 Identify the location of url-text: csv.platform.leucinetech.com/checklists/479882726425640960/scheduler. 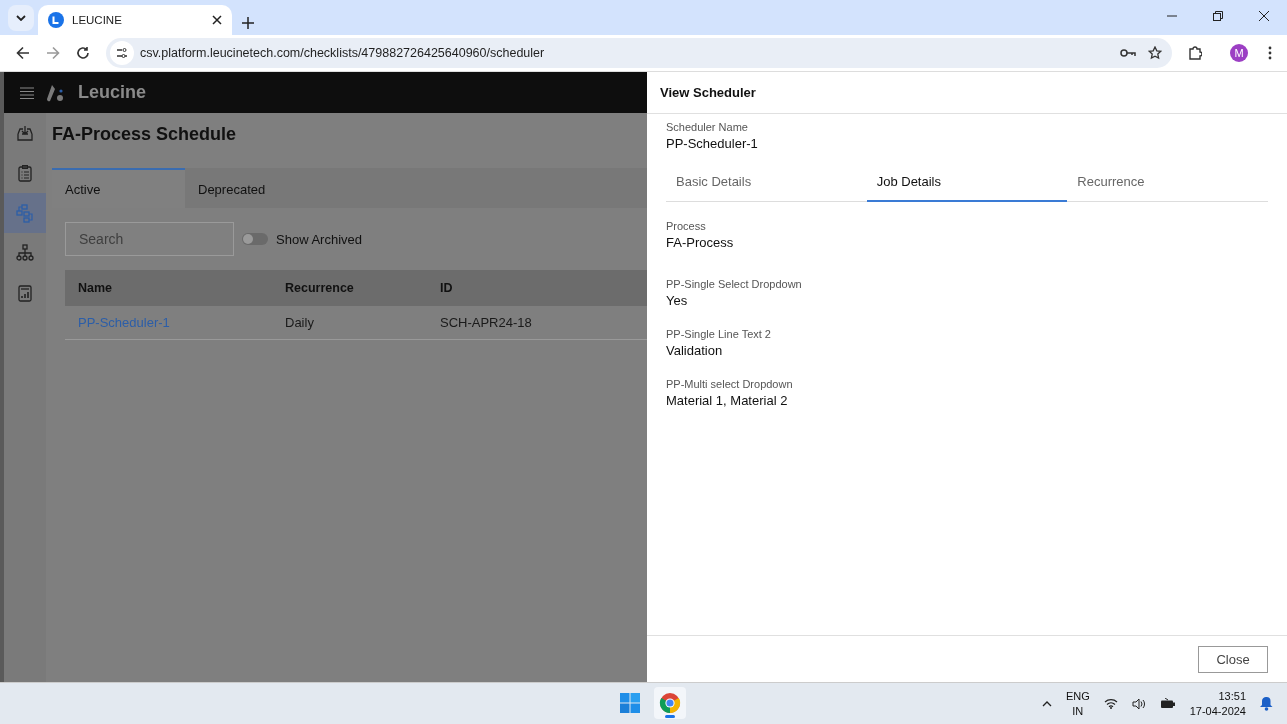
(343, 53).